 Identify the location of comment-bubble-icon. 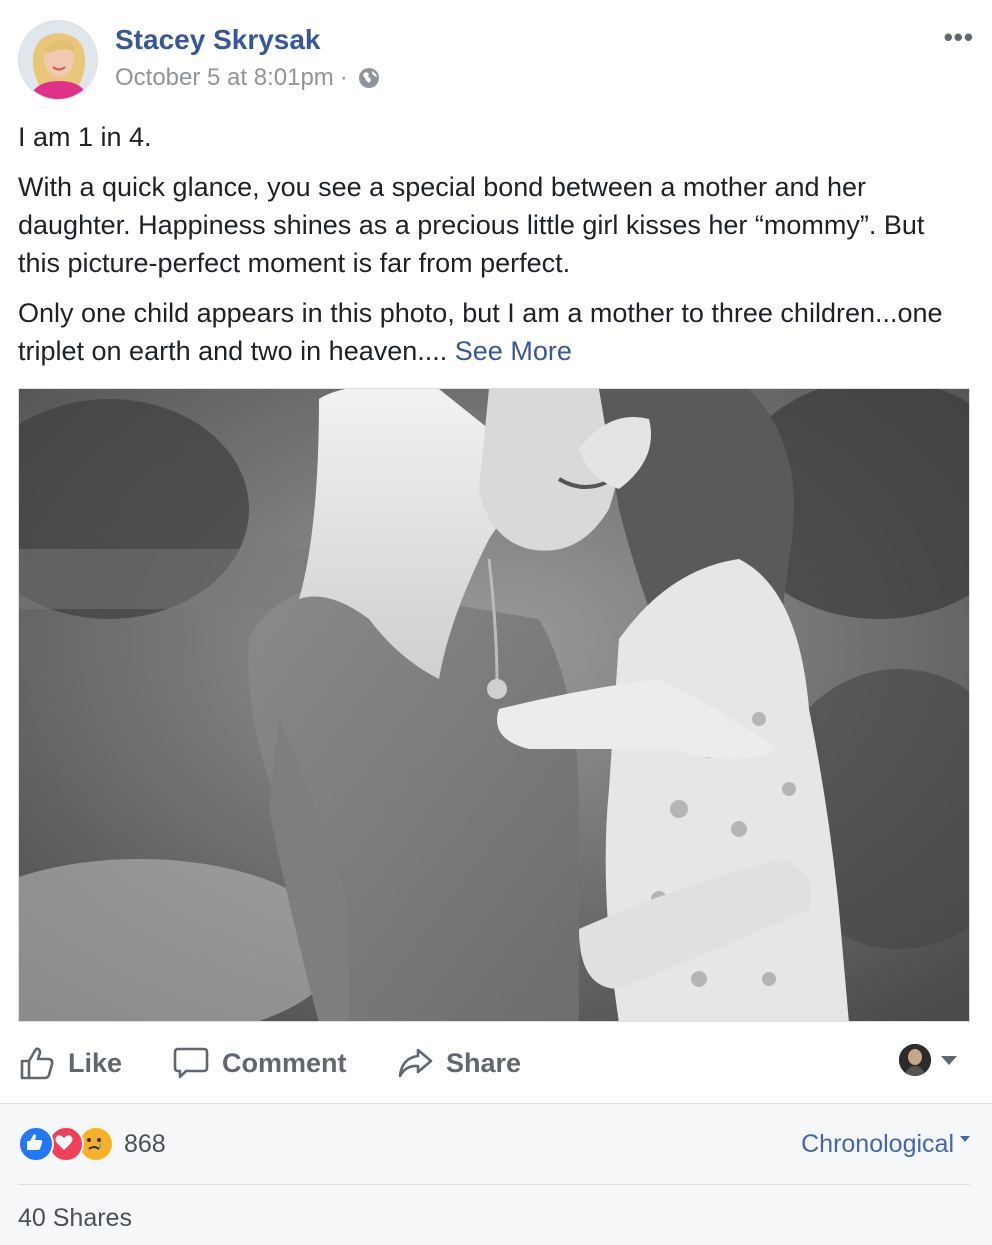
(191, 1063).